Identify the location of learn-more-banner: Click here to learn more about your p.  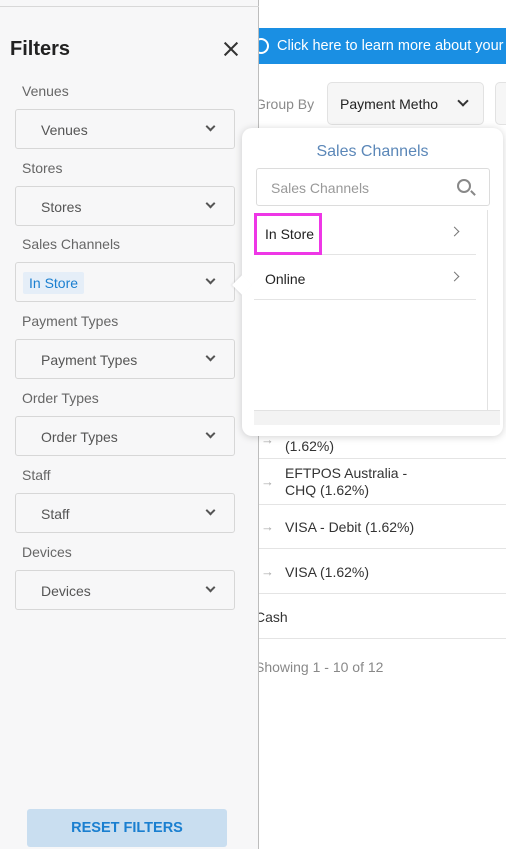
(382, 46).